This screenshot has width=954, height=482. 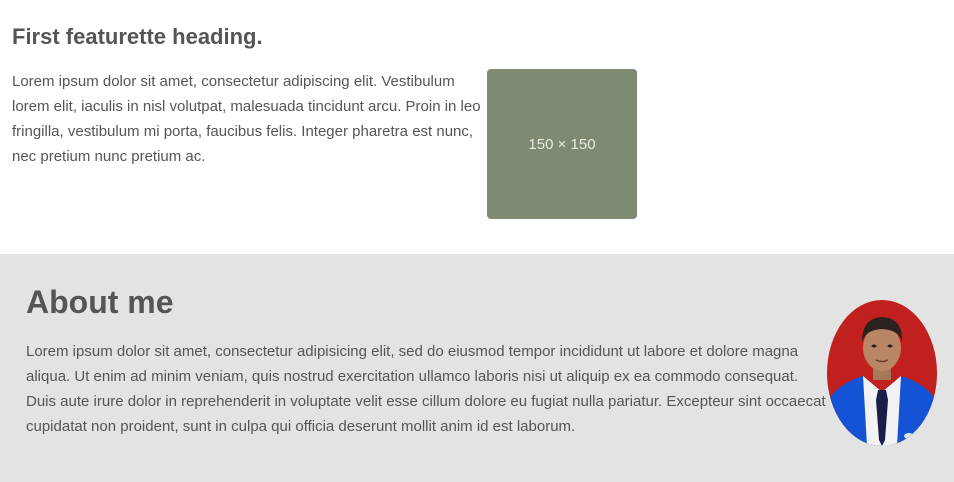 I want to click on about-heading: About me, so click(x=100, y=302).